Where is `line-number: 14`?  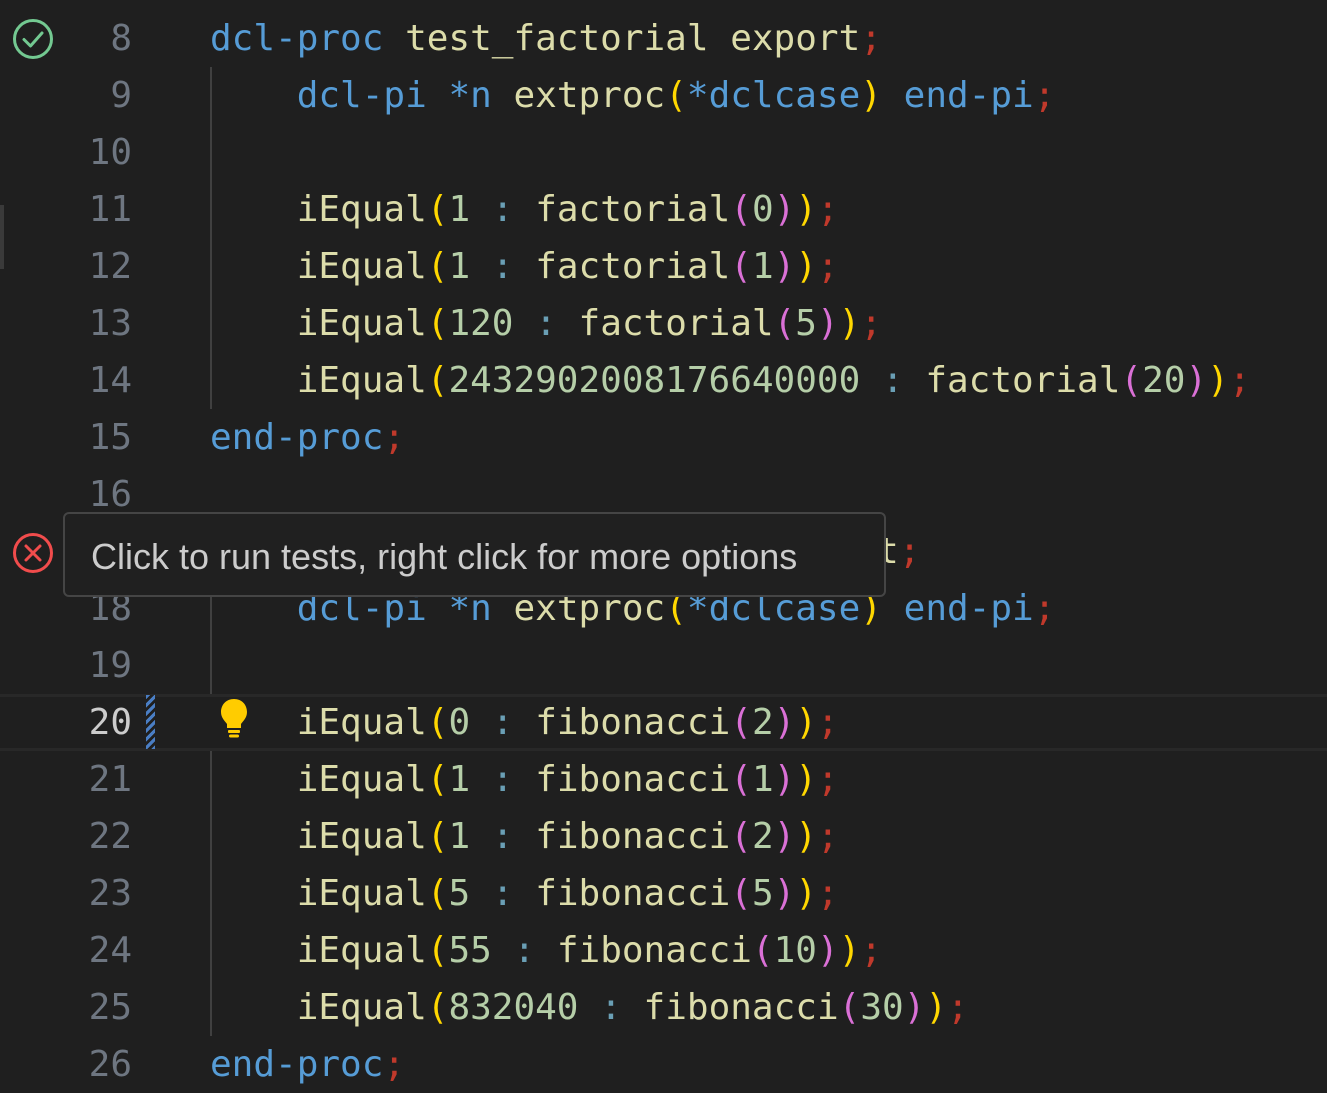
line-number: 14 is located at coordinates (110, 380).